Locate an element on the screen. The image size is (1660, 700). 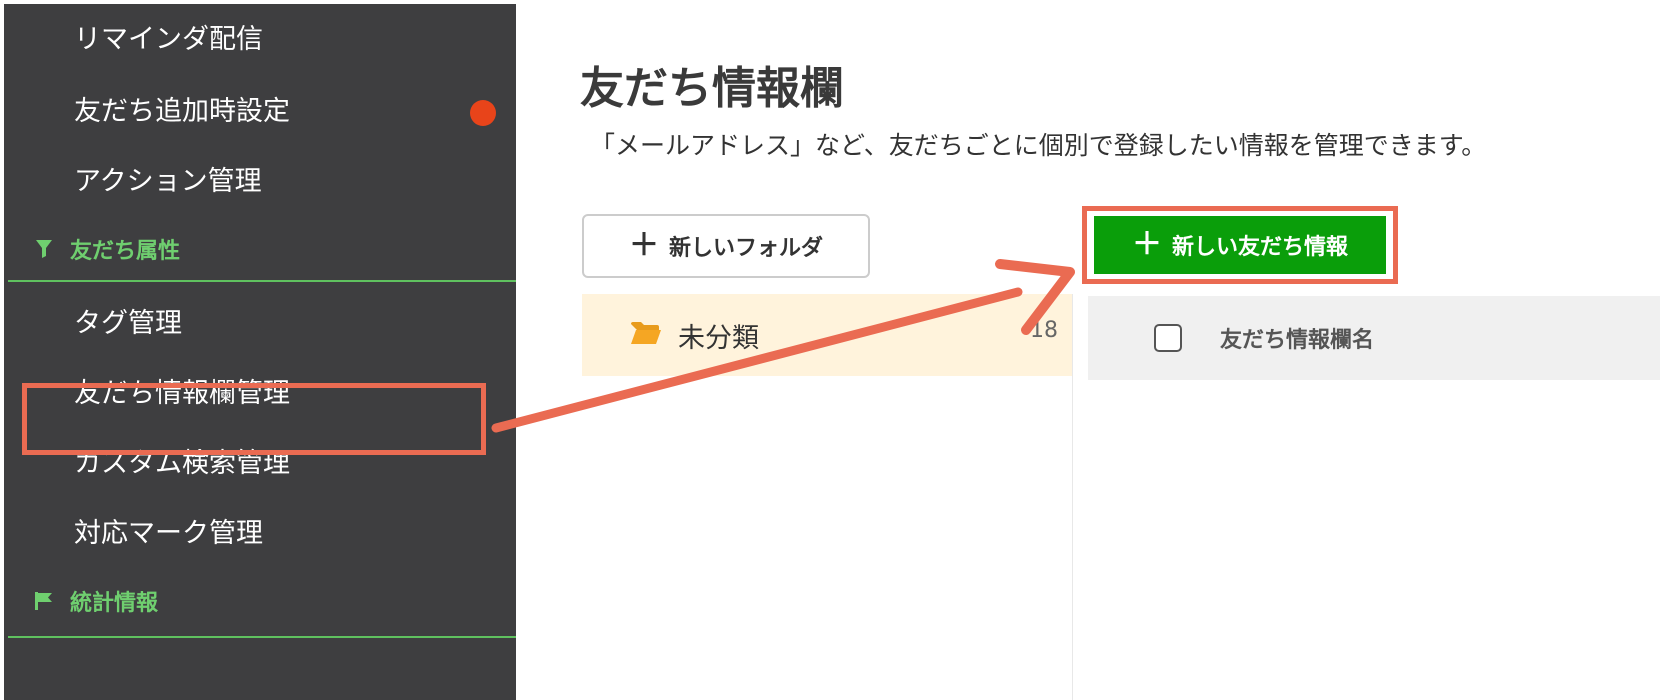
page-description: 「メールアドレス」など、友だちごとに個別で登録したい情報を管理できます。 is located at coordinates (1038, 145).